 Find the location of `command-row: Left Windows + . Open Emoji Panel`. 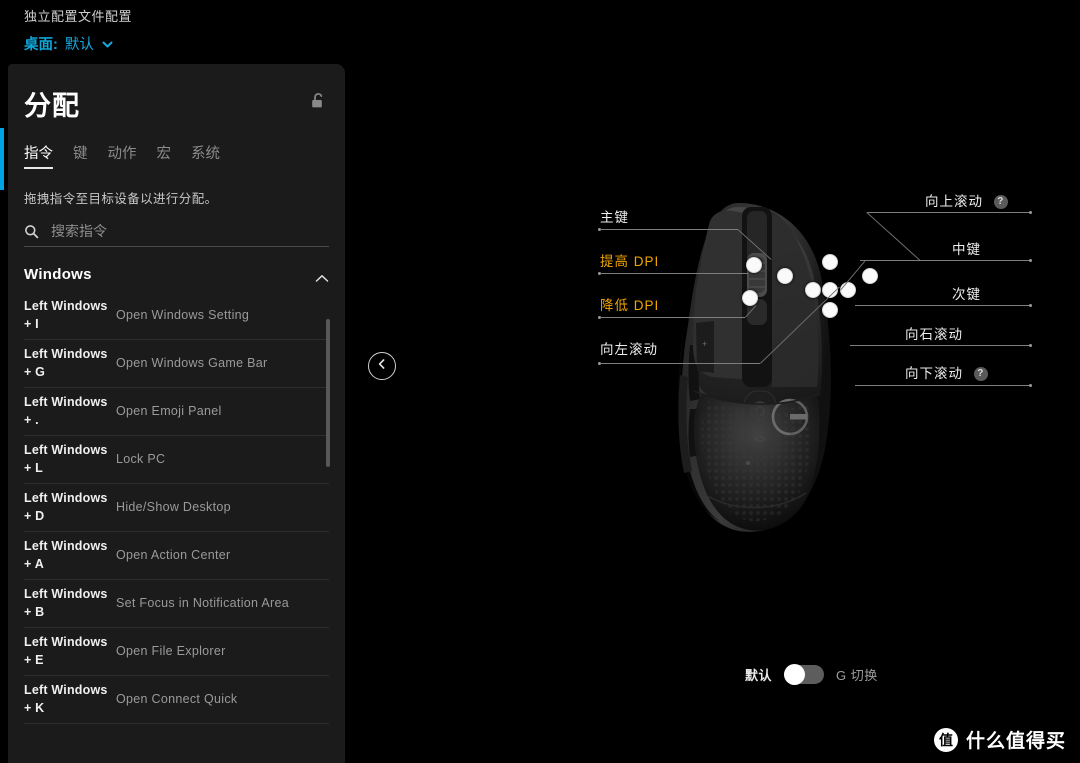

command-row: Left Windows + . Open Emoji Panel is located at coordinates (176, 412).